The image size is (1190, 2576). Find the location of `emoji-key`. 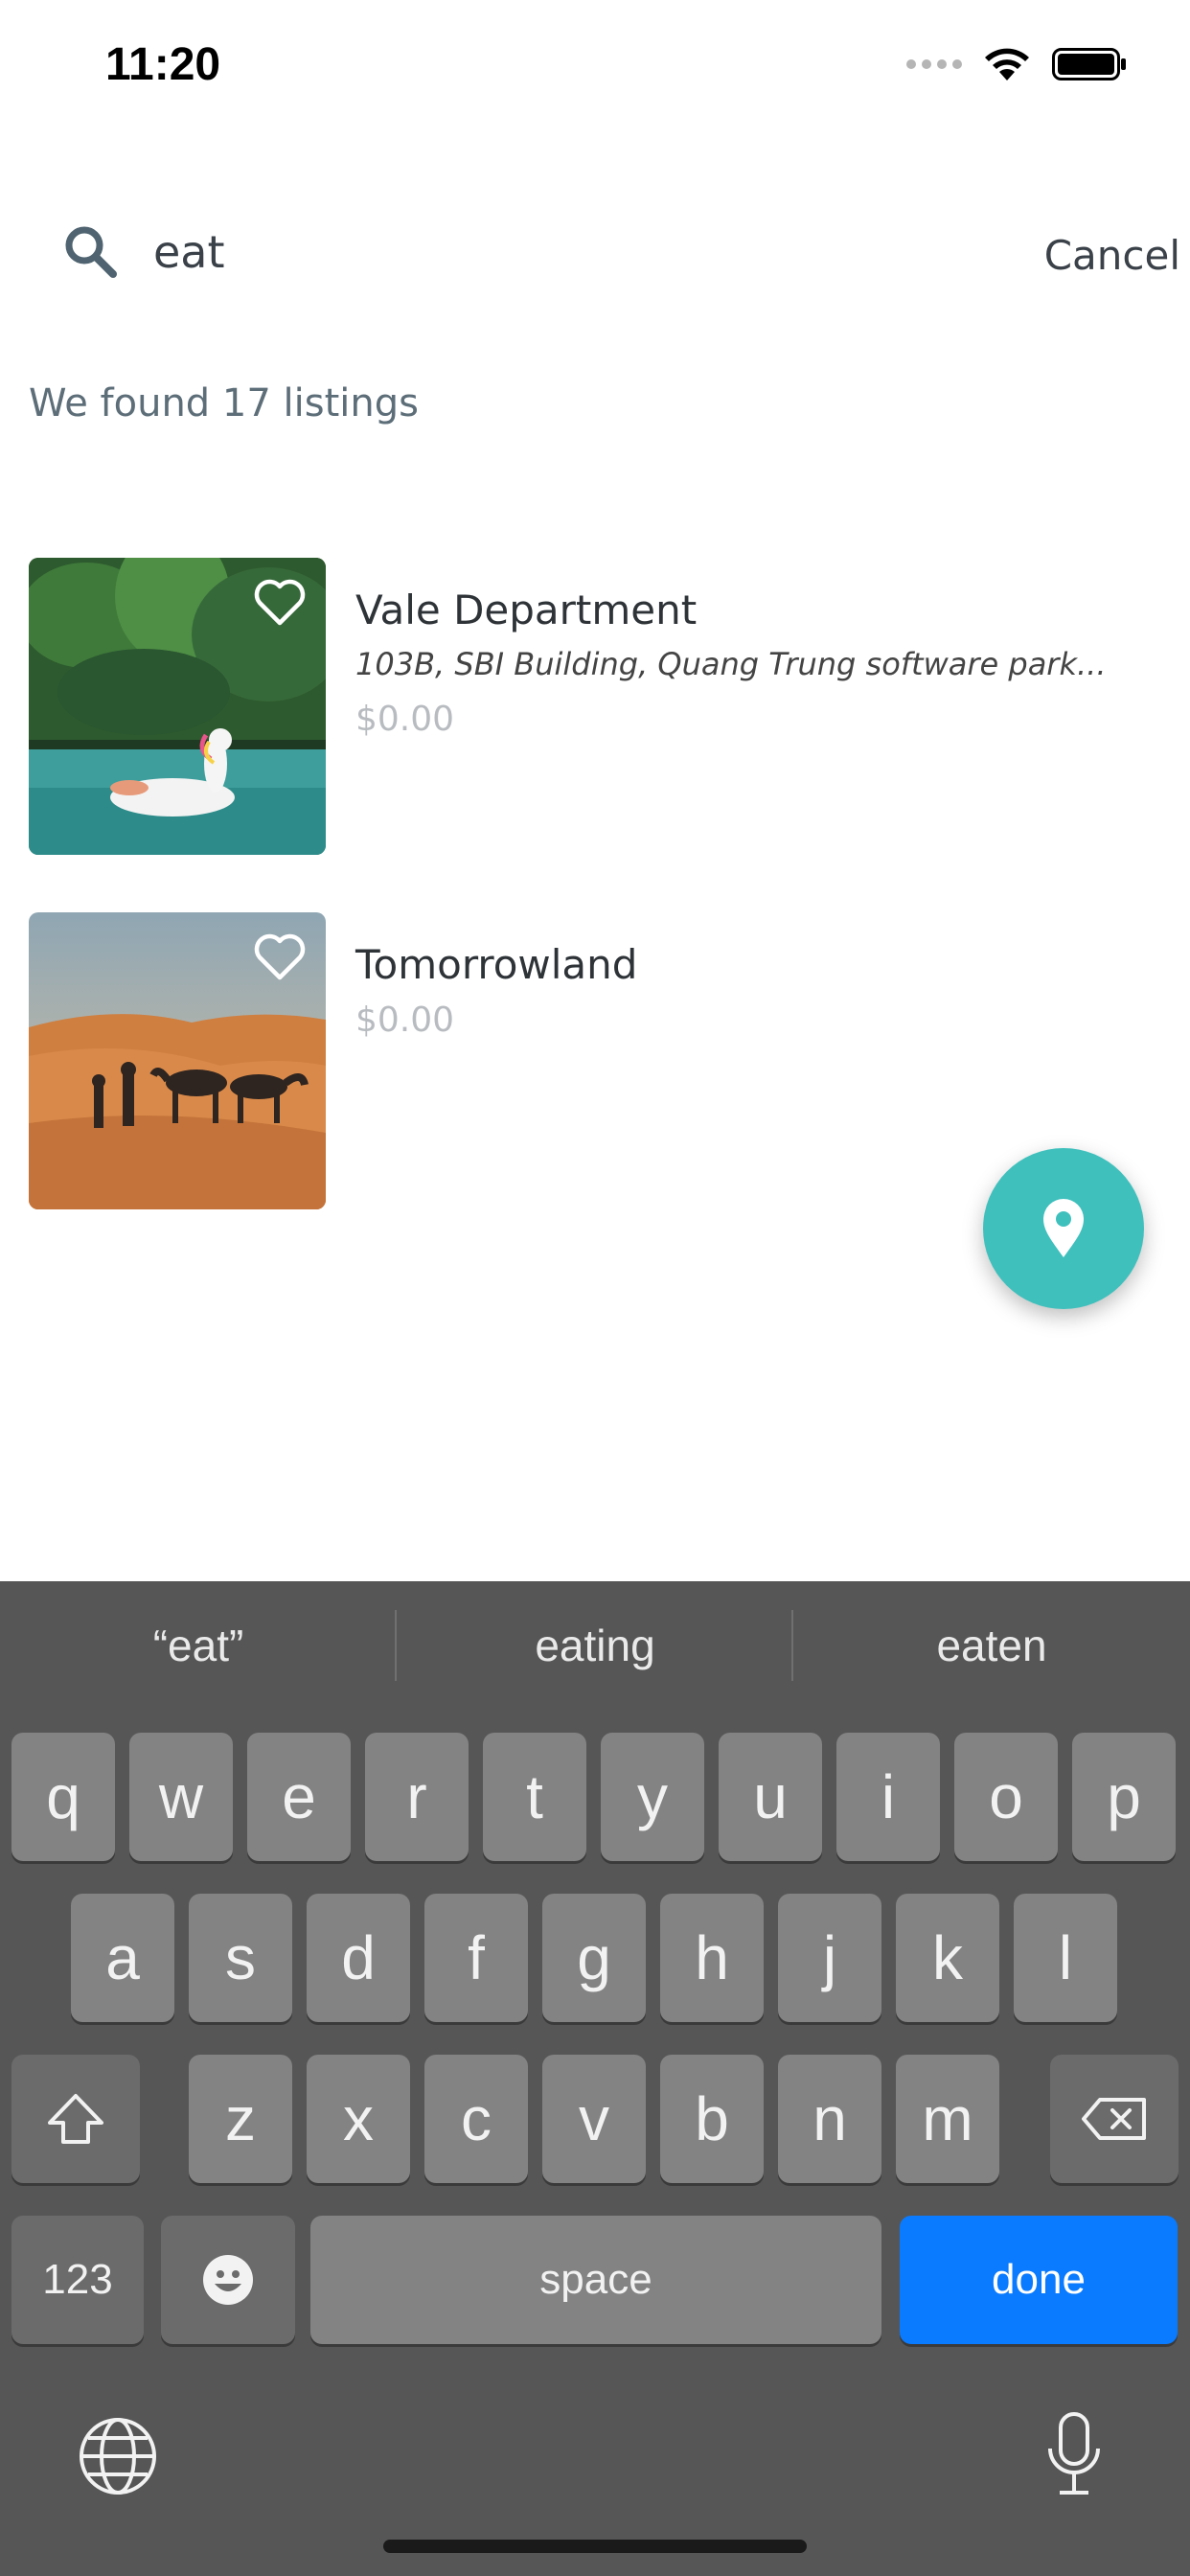

emoji-key is located at coordinates (228, 2280).